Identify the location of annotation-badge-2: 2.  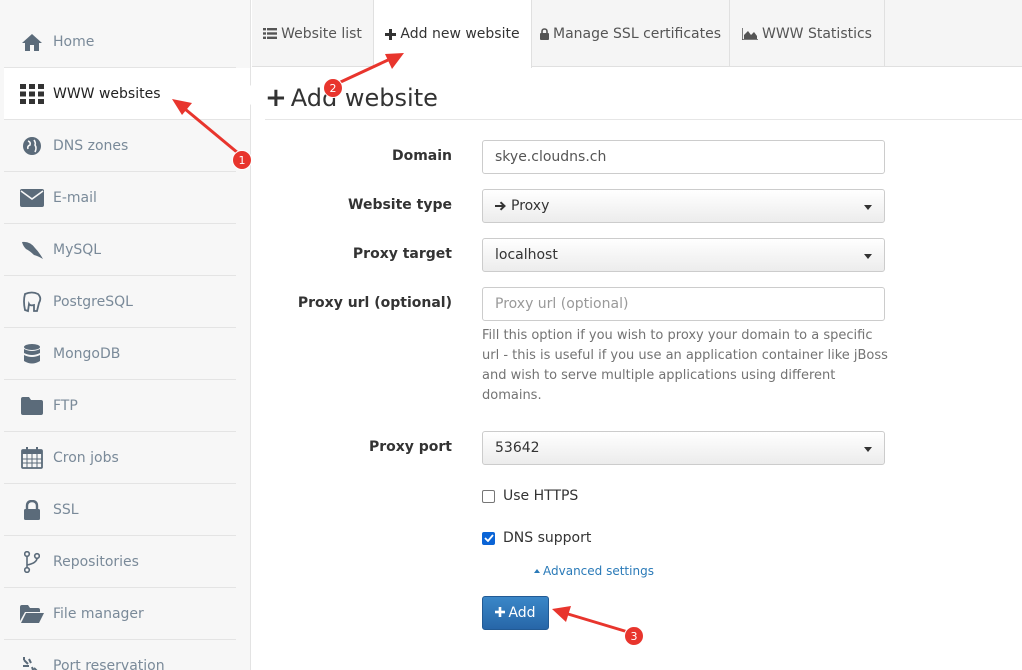
(333, 88).